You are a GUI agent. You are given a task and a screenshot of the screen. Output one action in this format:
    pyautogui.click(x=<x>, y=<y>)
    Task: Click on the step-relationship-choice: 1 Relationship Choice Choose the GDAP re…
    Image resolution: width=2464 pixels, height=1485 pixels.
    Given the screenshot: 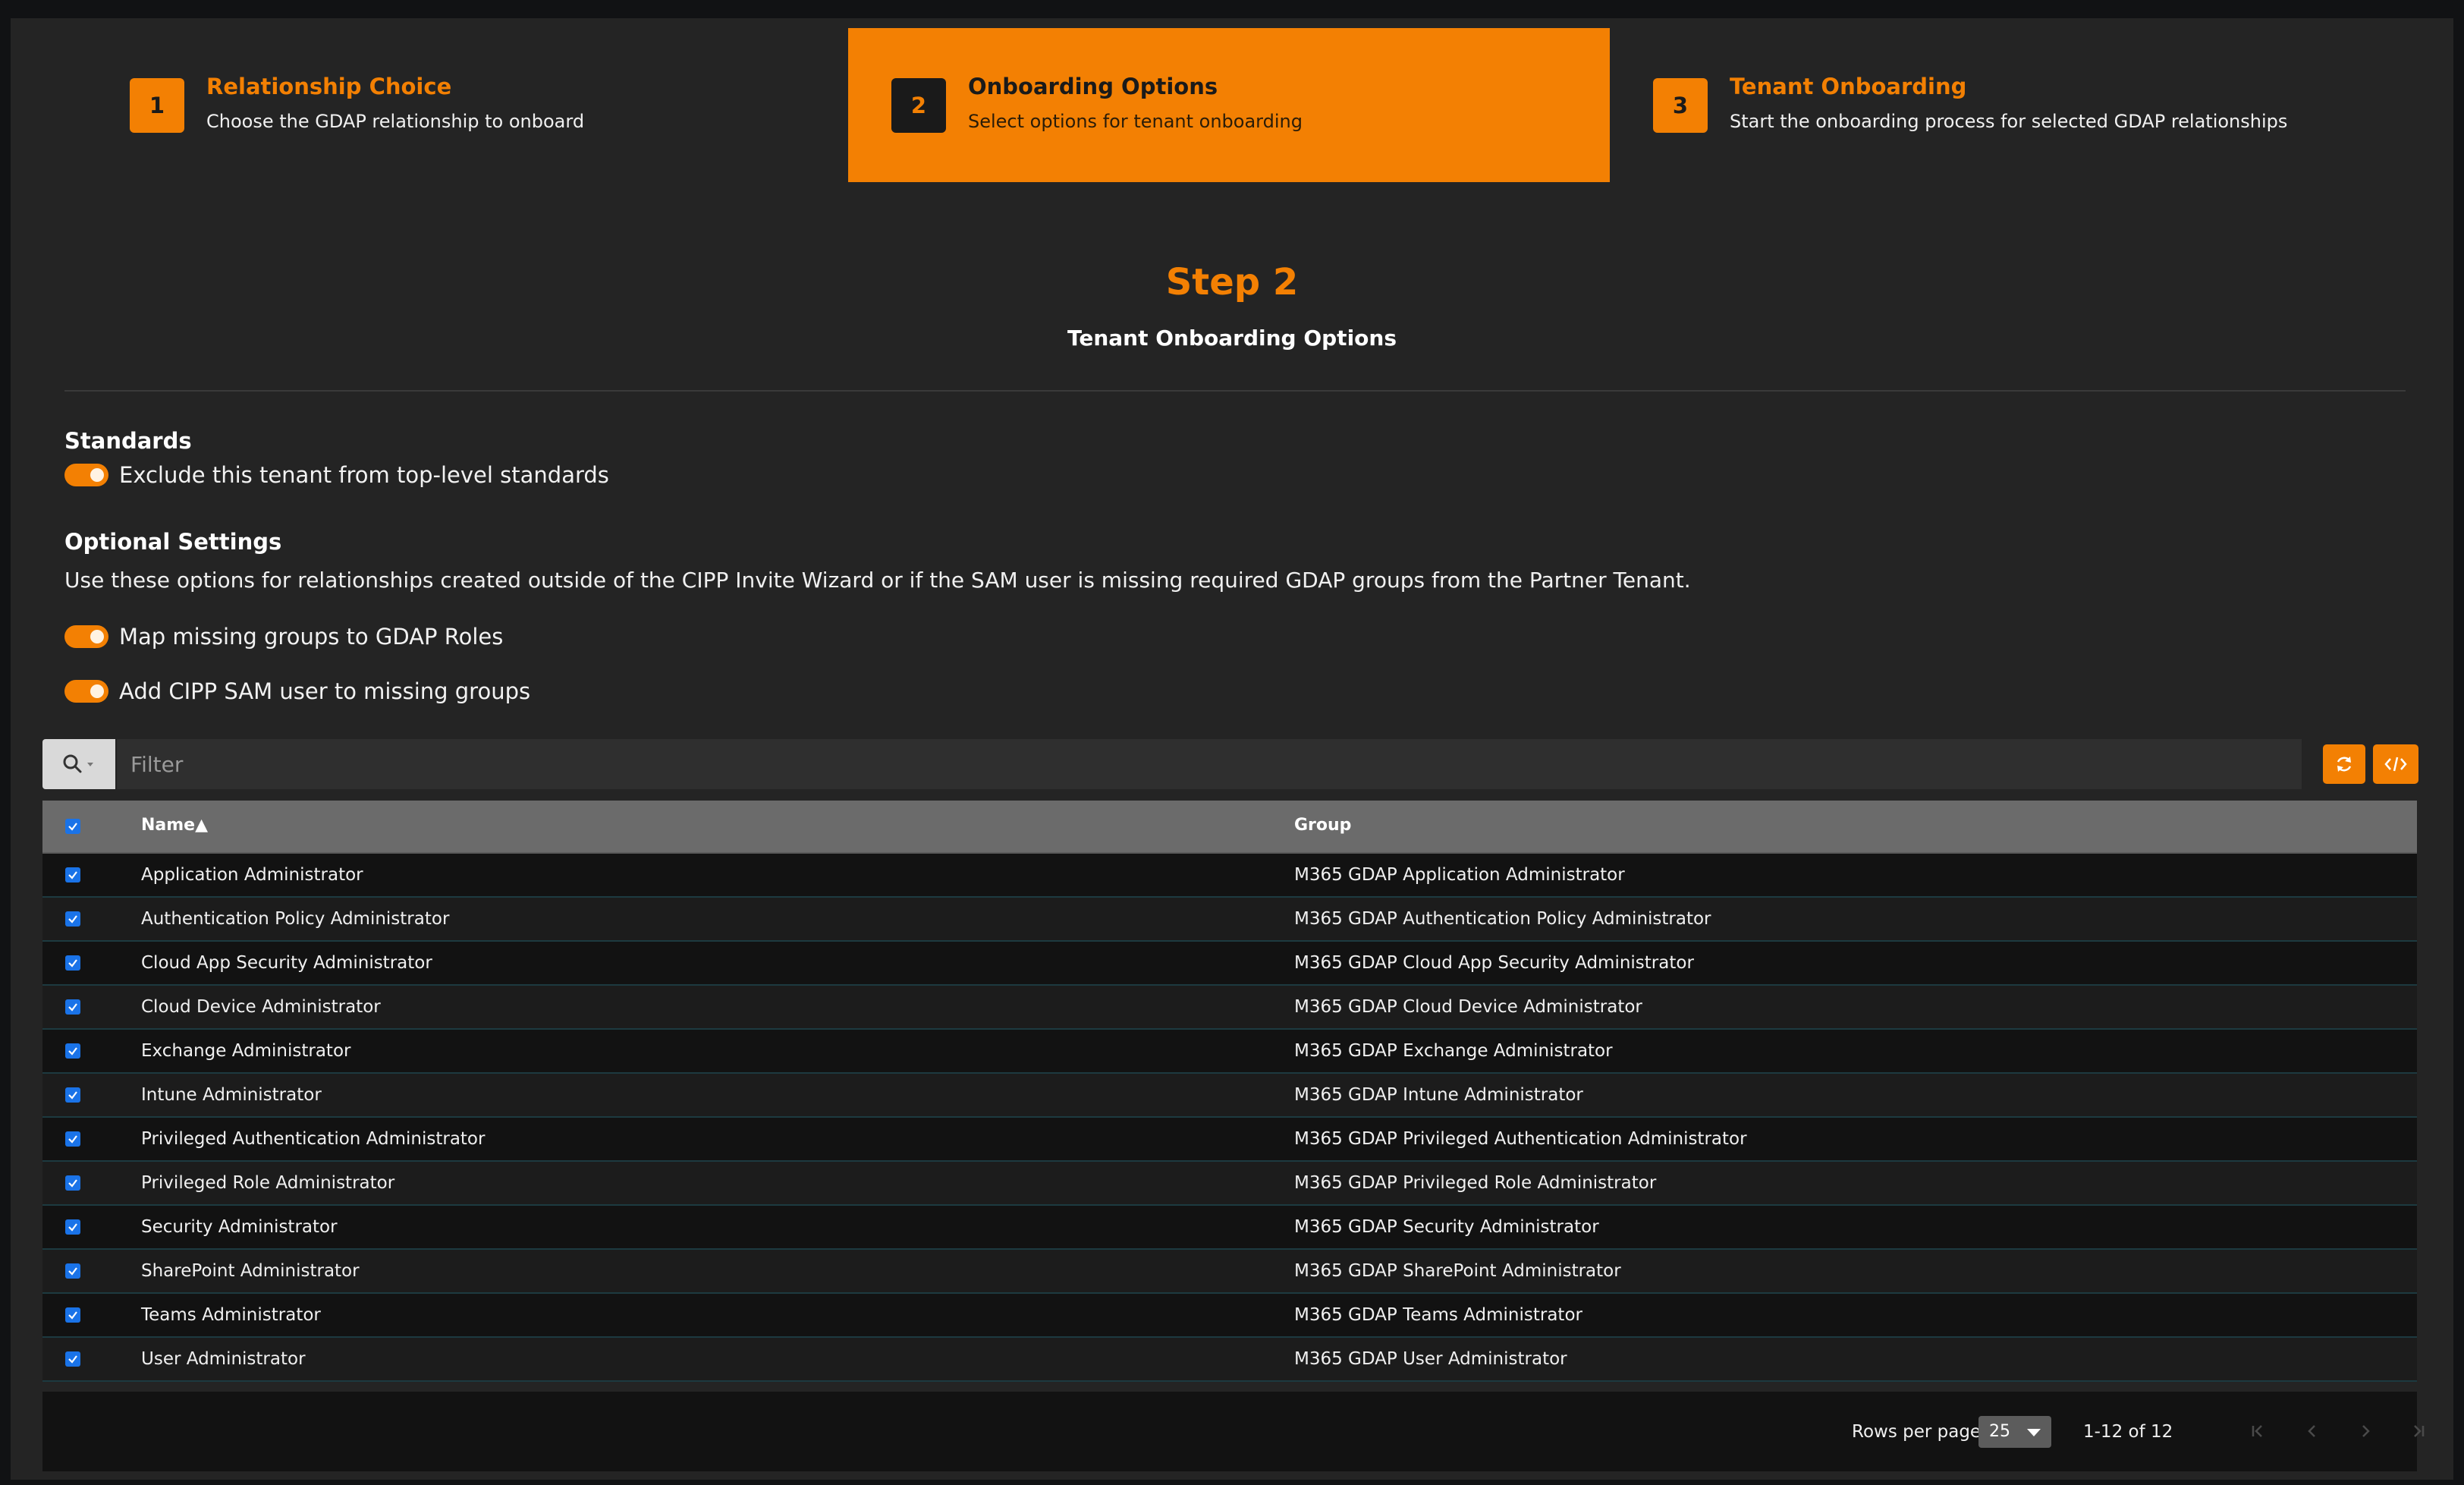 What is the action you would take?
    pyautogui.click(x=467, y=105)
    